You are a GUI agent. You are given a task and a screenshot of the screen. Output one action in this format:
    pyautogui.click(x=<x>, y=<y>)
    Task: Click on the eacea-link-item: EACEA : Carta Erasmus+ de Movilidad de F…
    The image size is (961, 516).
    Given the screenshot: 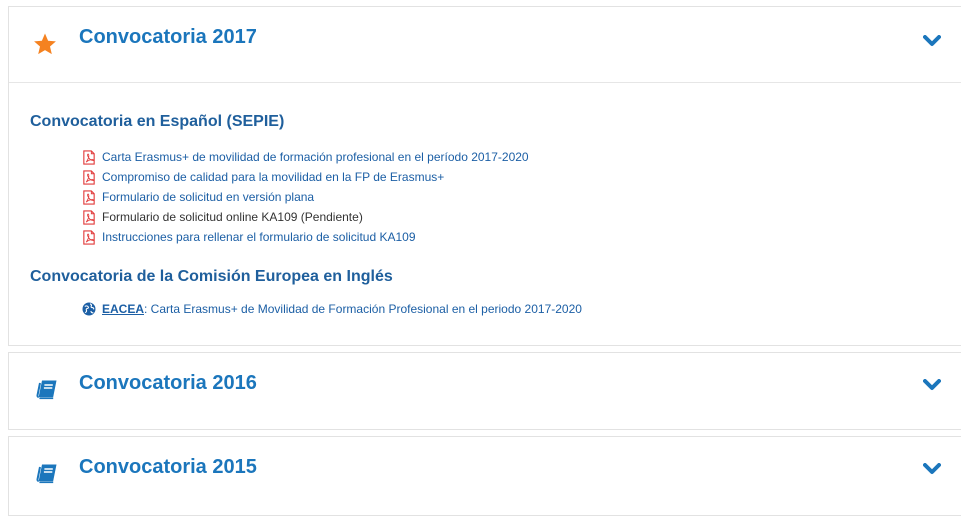 What is the action you would take?
    pyautogui.click(x=332, y=309)
    